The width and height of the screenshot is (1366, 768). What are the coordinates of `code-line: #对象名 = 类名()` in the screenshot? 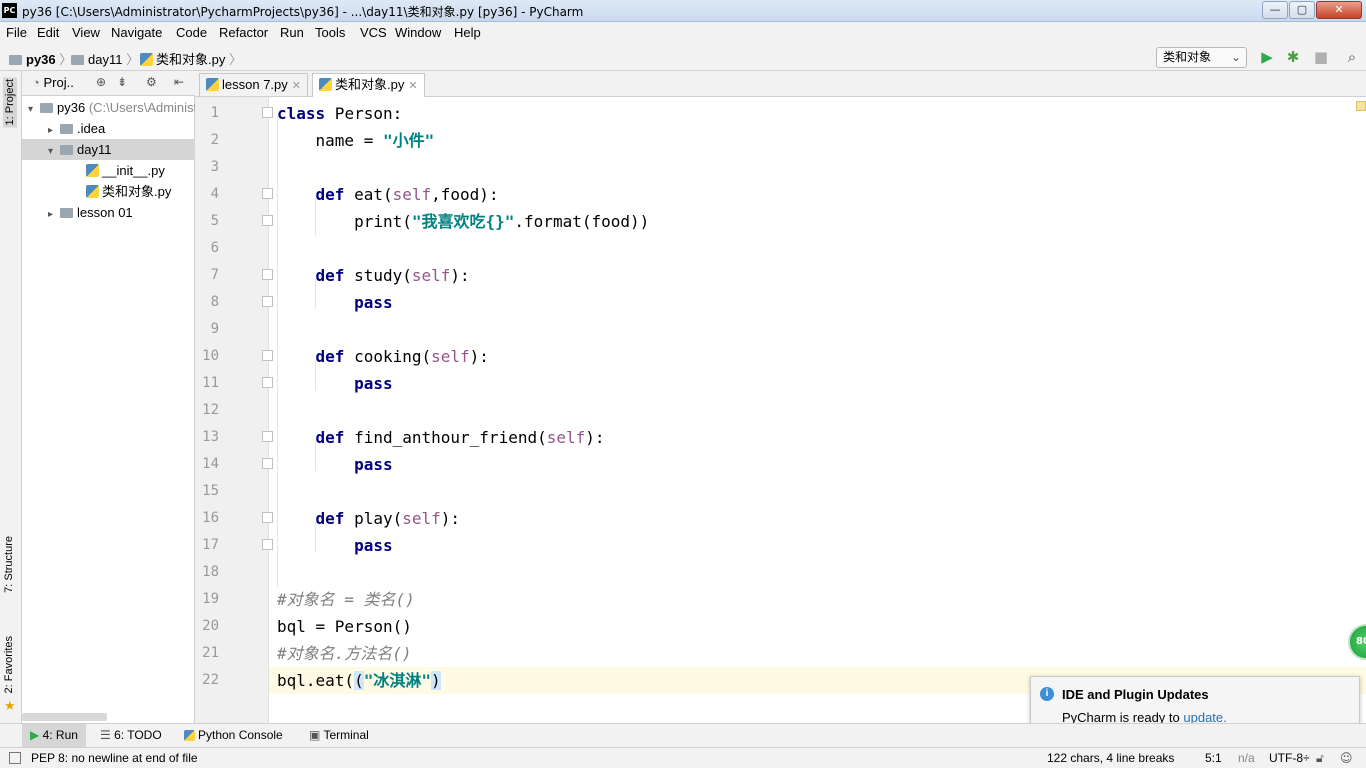 It's located at (346, 600).